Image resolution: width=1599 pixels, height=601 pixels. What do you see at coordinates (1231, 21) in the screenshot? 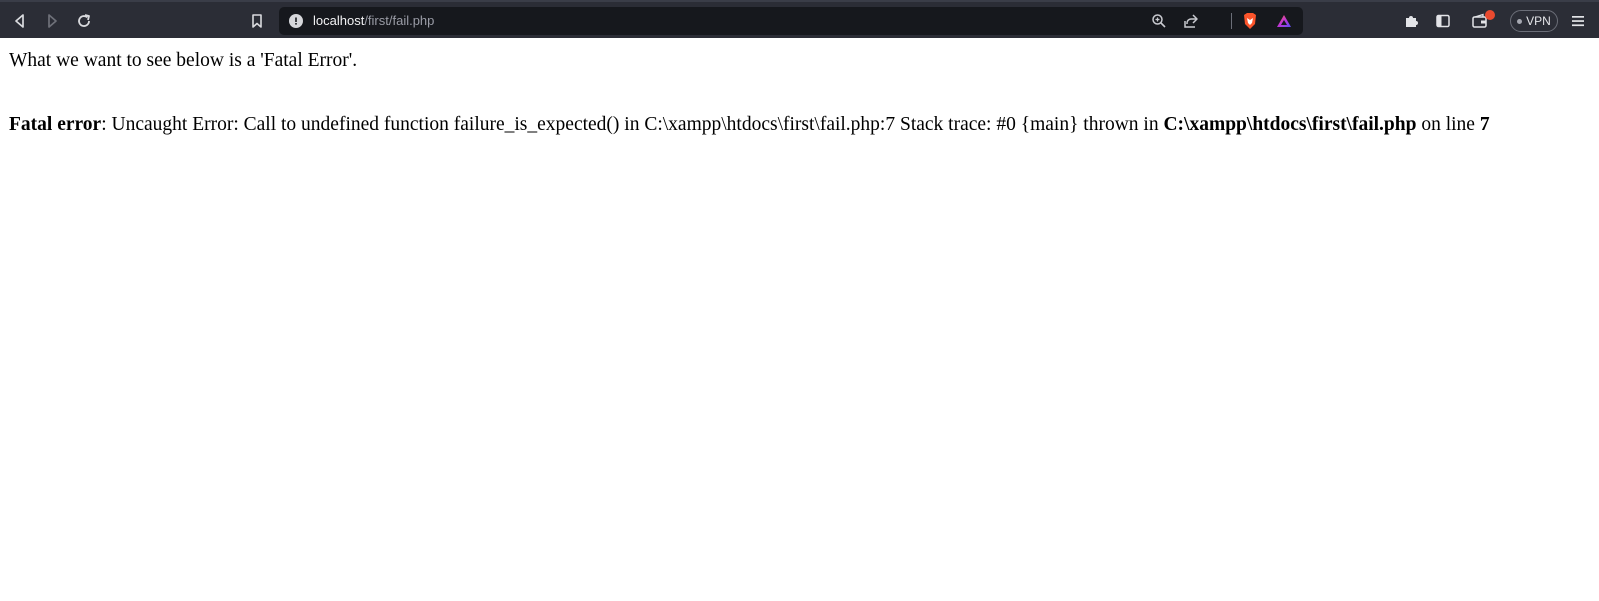
I see `address-bar-divider` at bounding box center [1231, 21].